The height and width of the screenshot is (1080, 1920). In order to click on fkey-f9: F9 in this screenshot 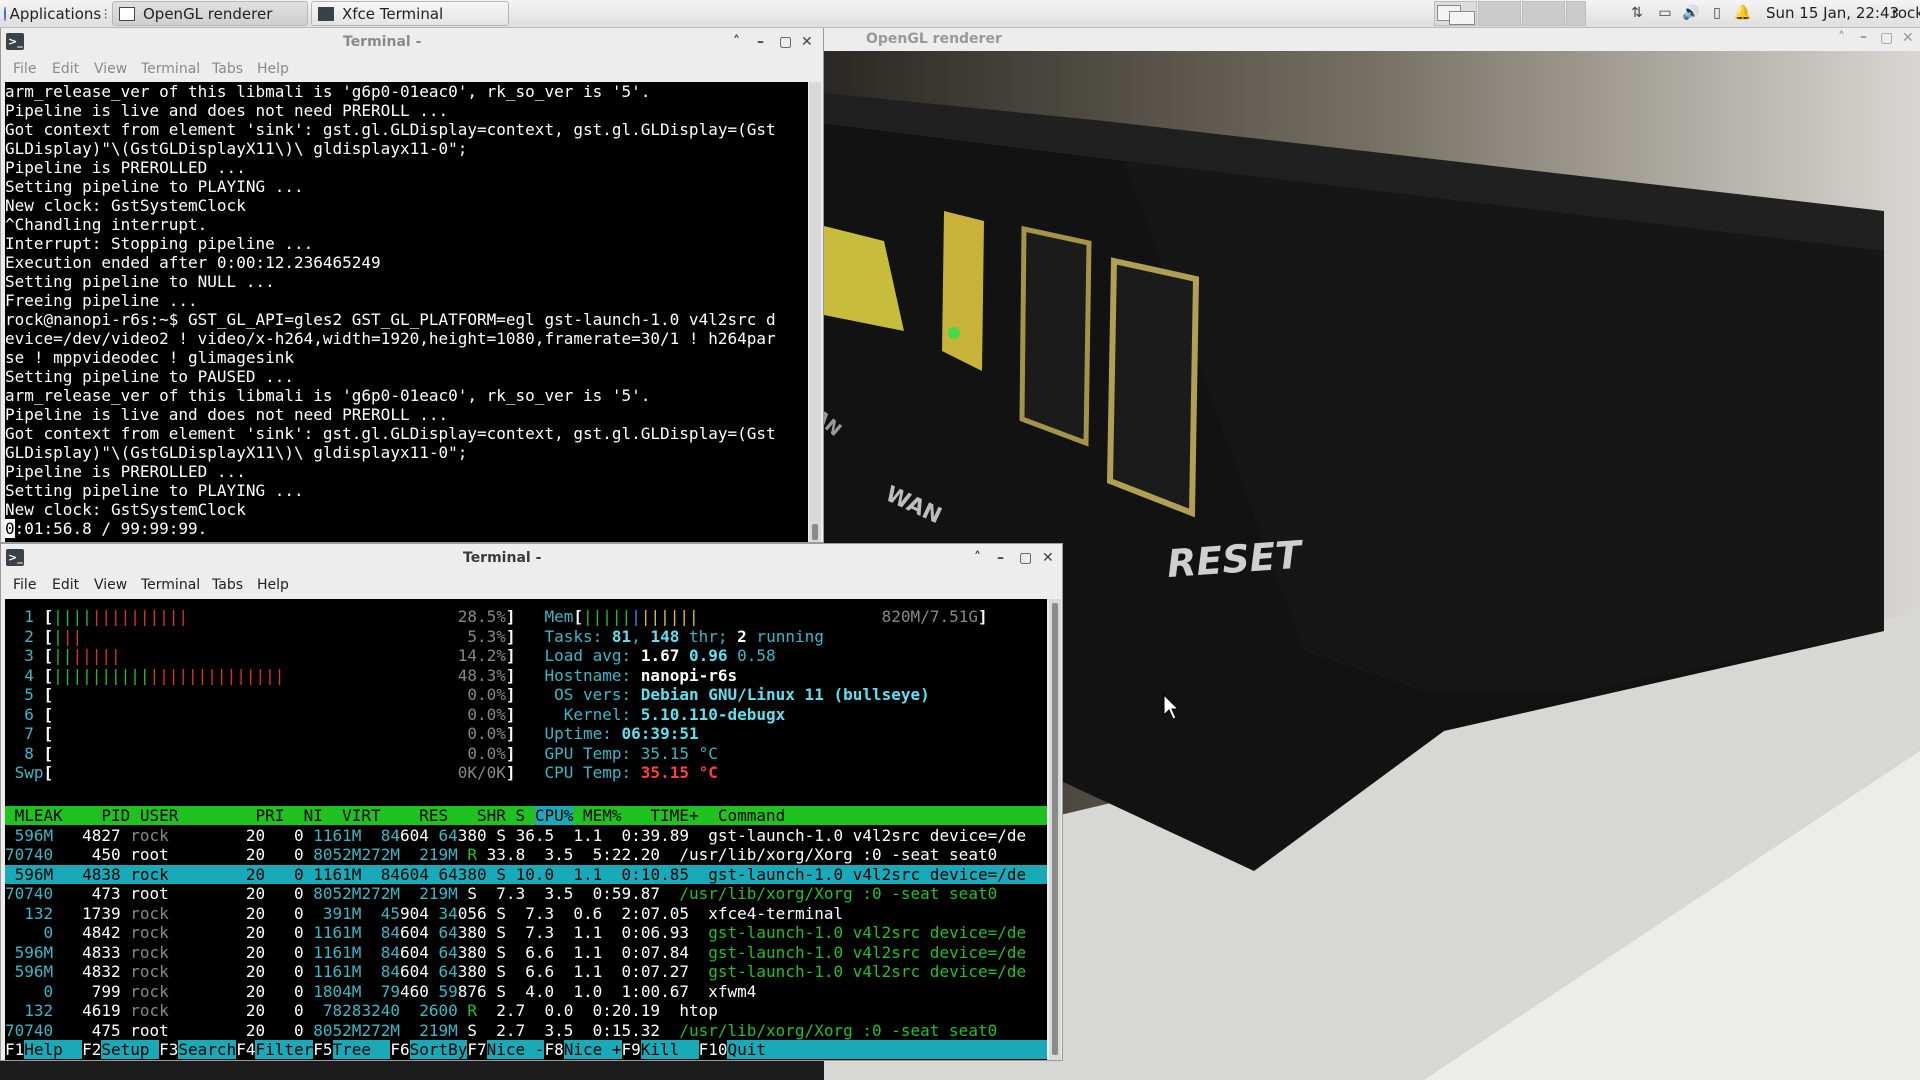, I will do `click(631, 1049)`.